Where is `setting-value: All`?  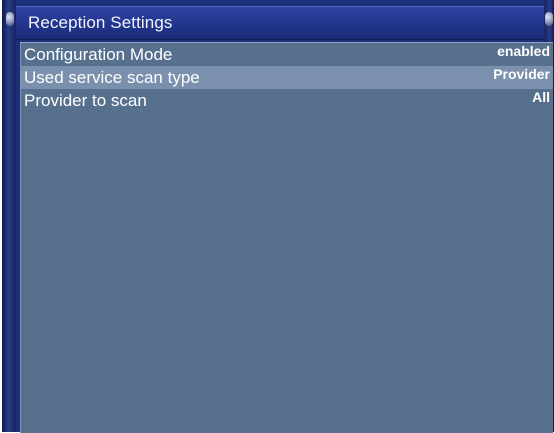
setting-value: All is located at coordinates (541, 97).